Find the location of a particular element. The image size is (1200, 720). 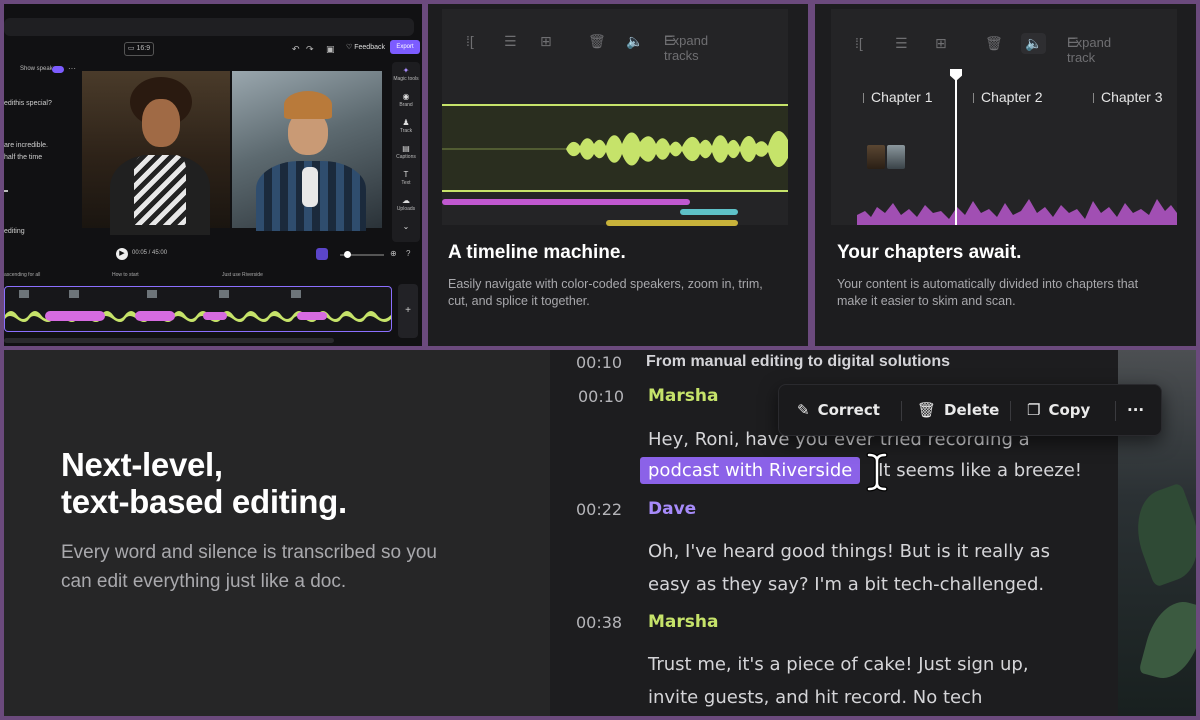

chapter-3-label: Chapter 3 is located at coordinates (1127, 97).